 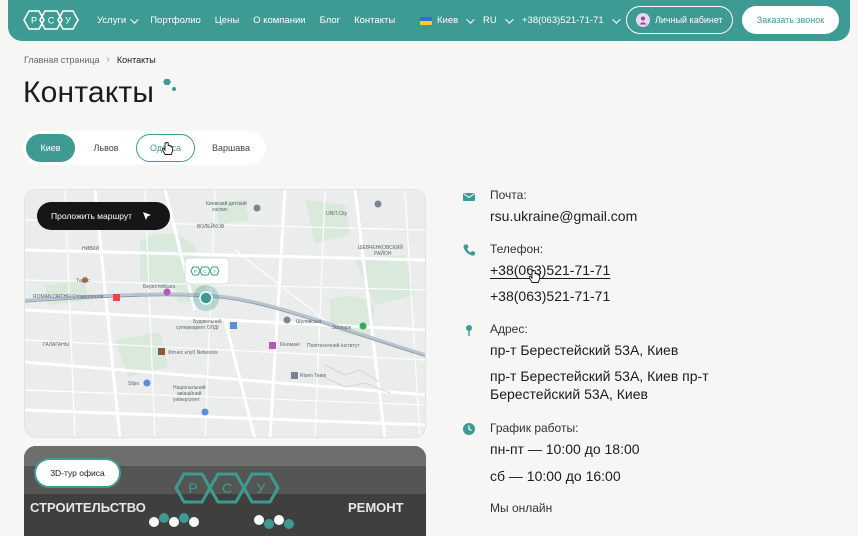 I want to click on tab-warsaw: Варшава, so click(x=231, y=148).